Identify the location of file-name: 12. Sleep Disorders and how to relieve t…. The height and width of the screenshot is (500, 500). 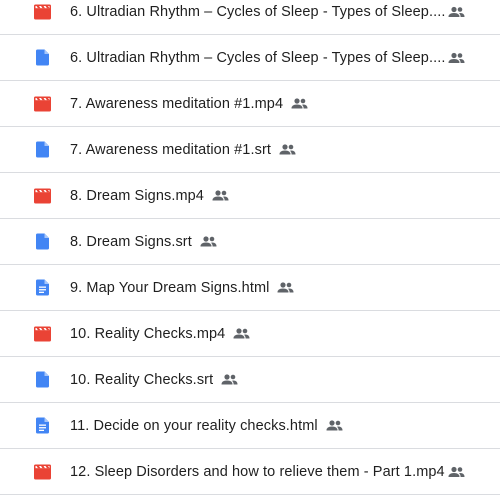
(257, 471).